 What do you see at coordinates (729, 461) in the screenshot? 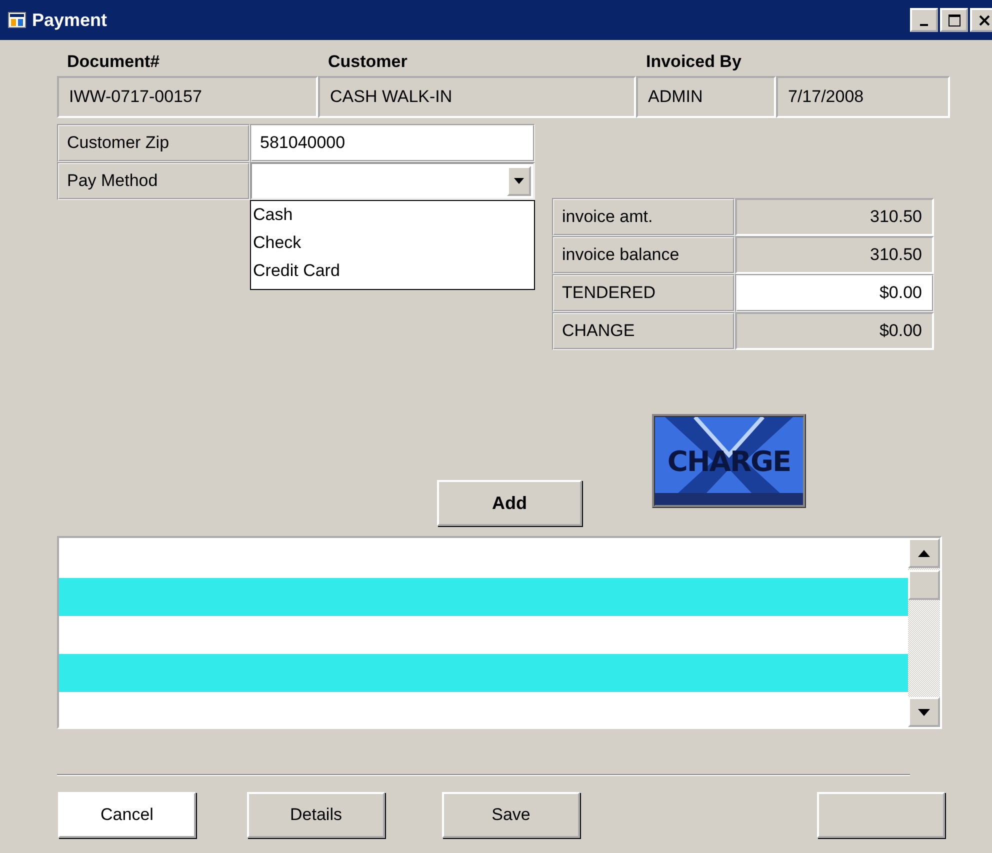
I see `charge-logo: CHARGE` at bounding box center [729, 461].